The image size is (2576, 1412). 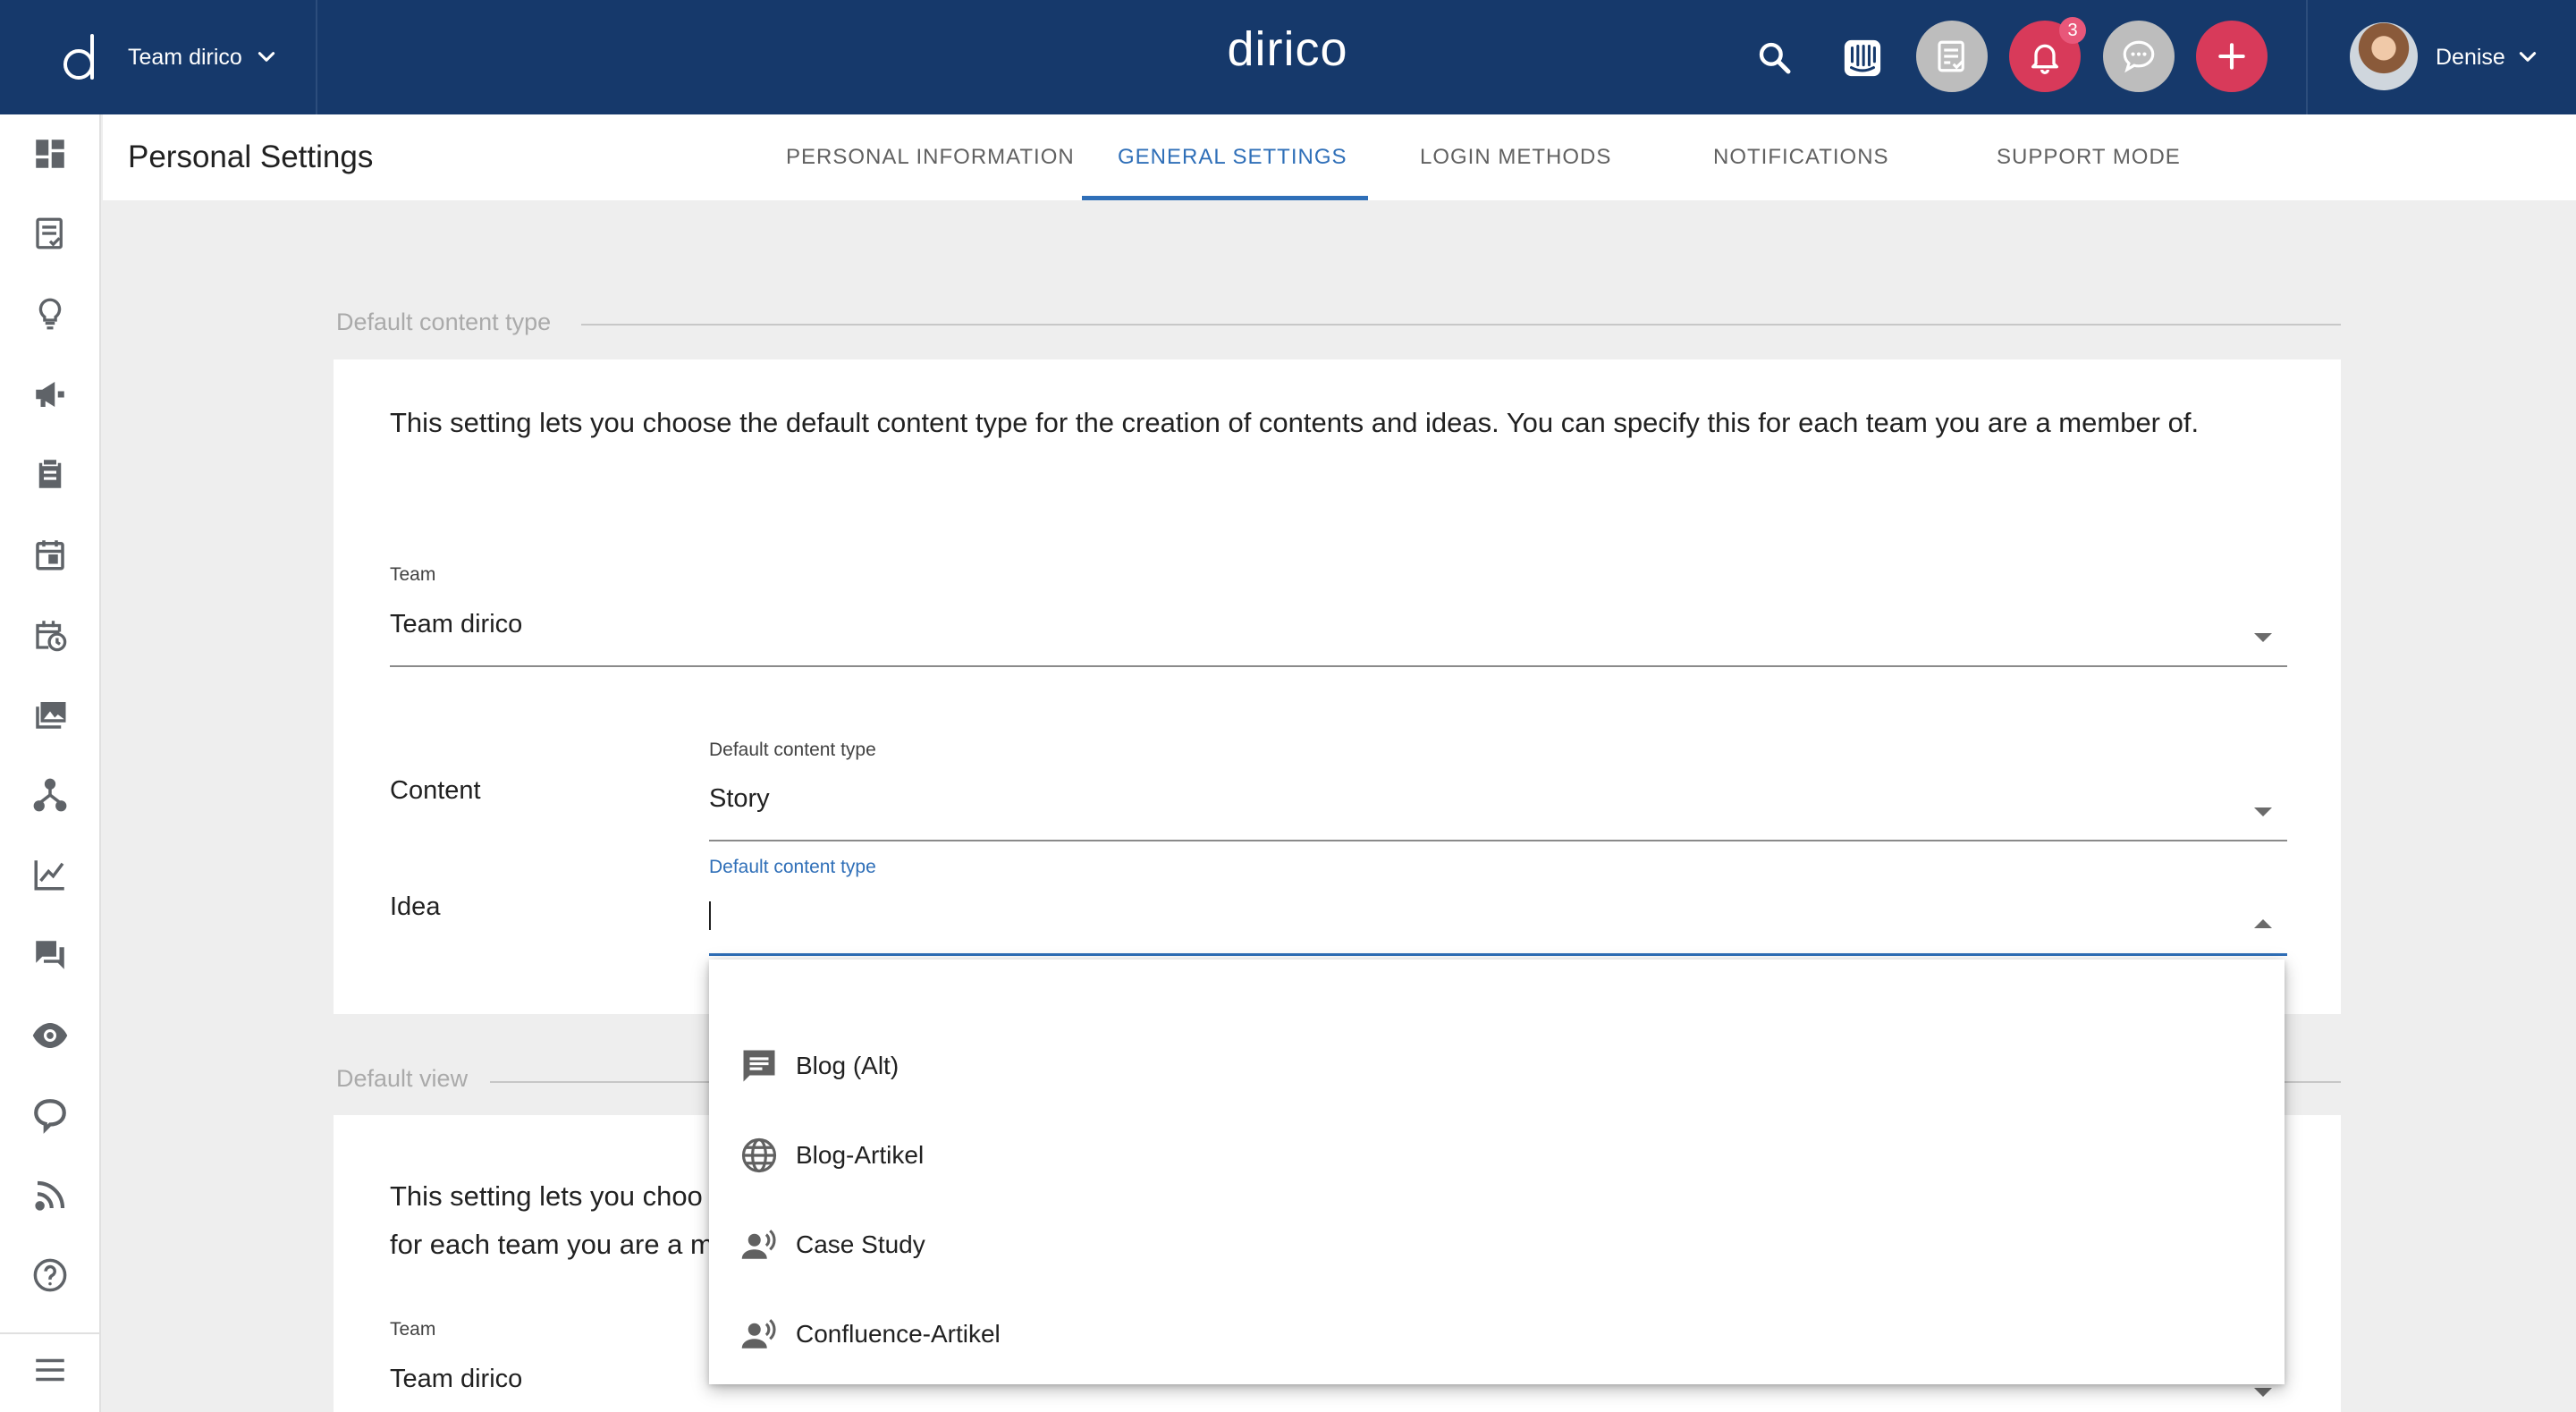 I want to click on clipboard-icon, so click(x=50, y=474).